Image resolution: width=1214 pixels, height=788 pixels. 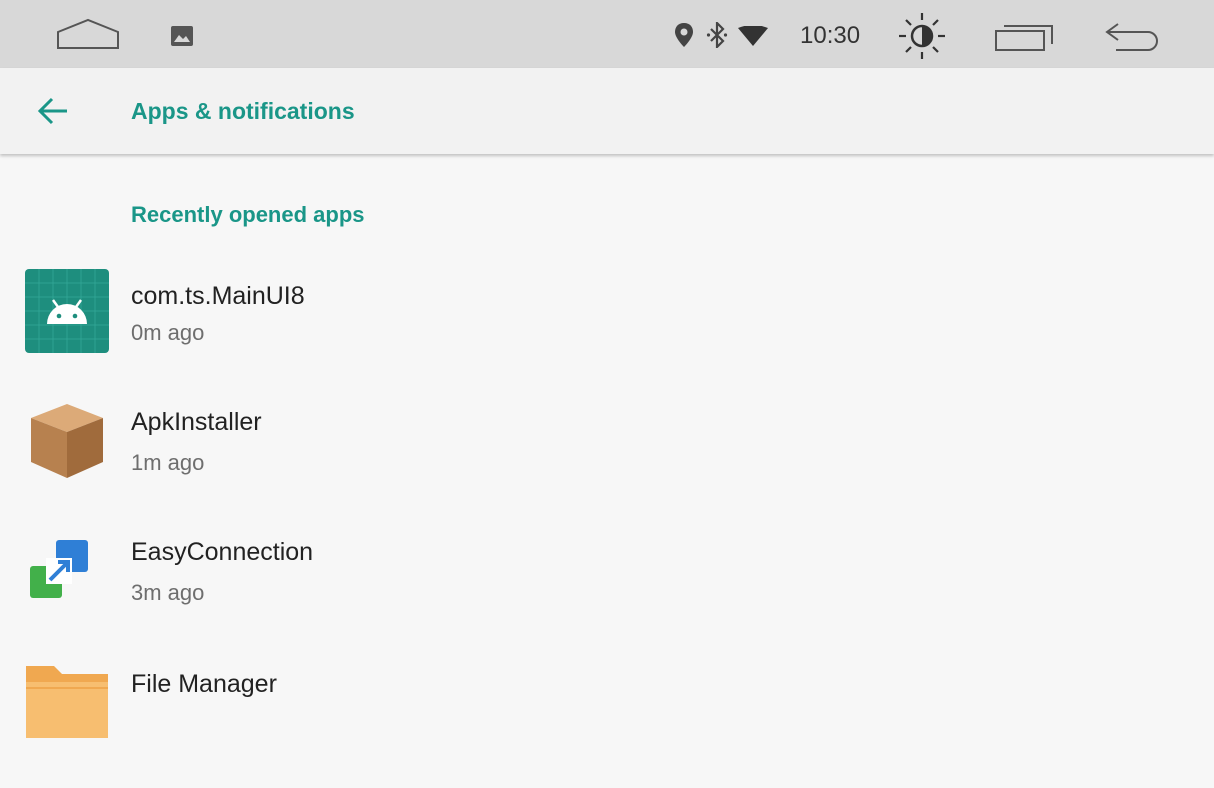 I want to click on gallery-icon, so click(x=182, y=36).